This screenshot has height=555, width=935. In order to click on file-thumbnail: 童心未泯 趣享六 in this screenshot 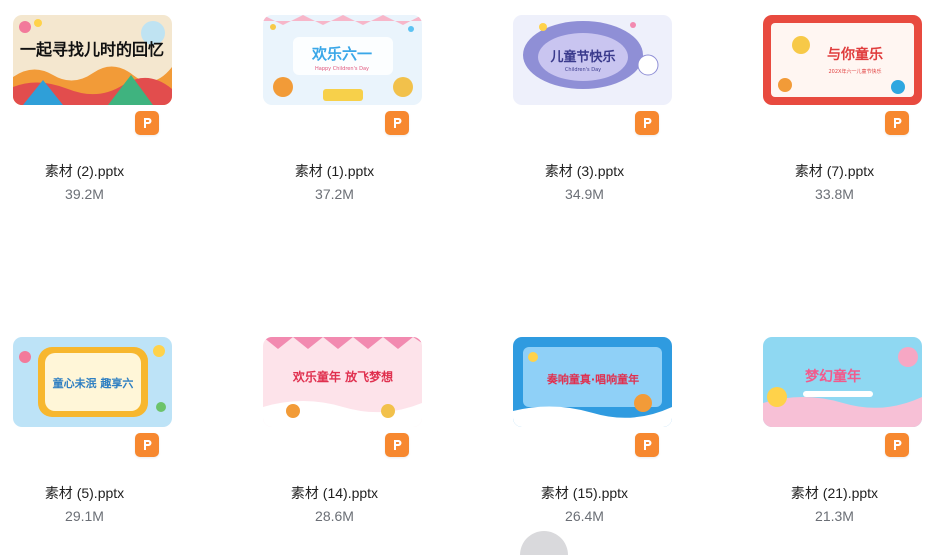, I will do `click(92, 382)`.